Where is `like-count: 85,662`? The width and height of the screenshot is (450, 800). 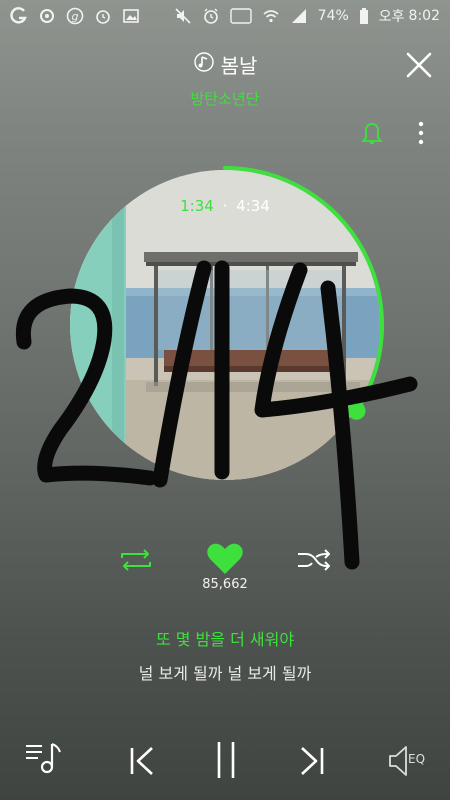
like-count: 85,662 is located at coordinates (225, 584).